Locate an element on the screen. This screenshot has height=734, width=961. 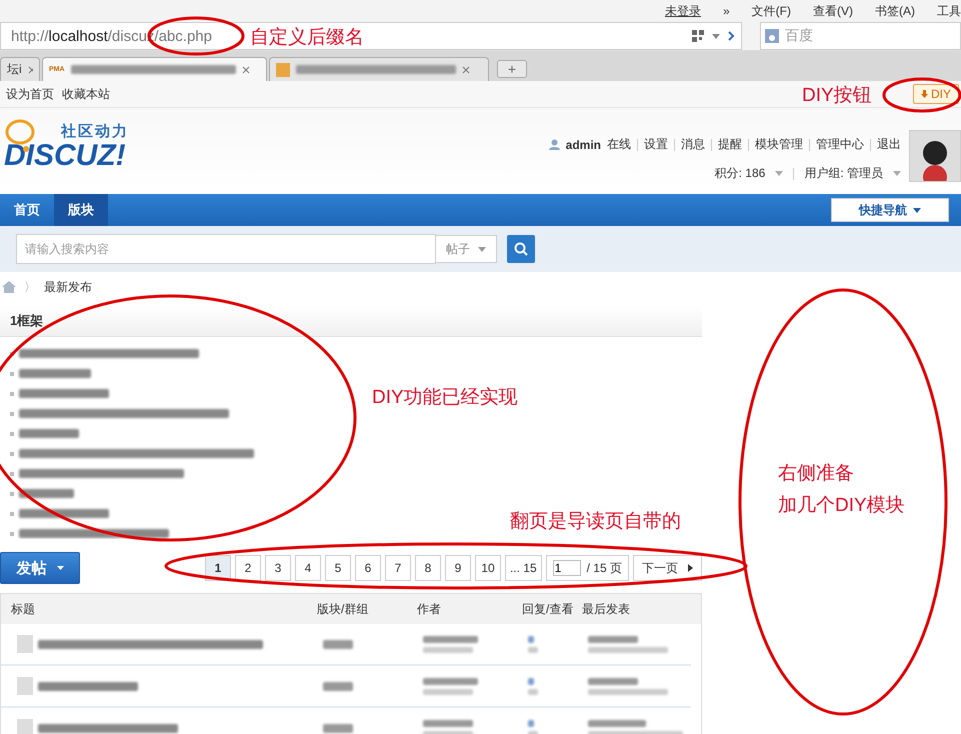
paw-icon is located at coordinates (772, 36).